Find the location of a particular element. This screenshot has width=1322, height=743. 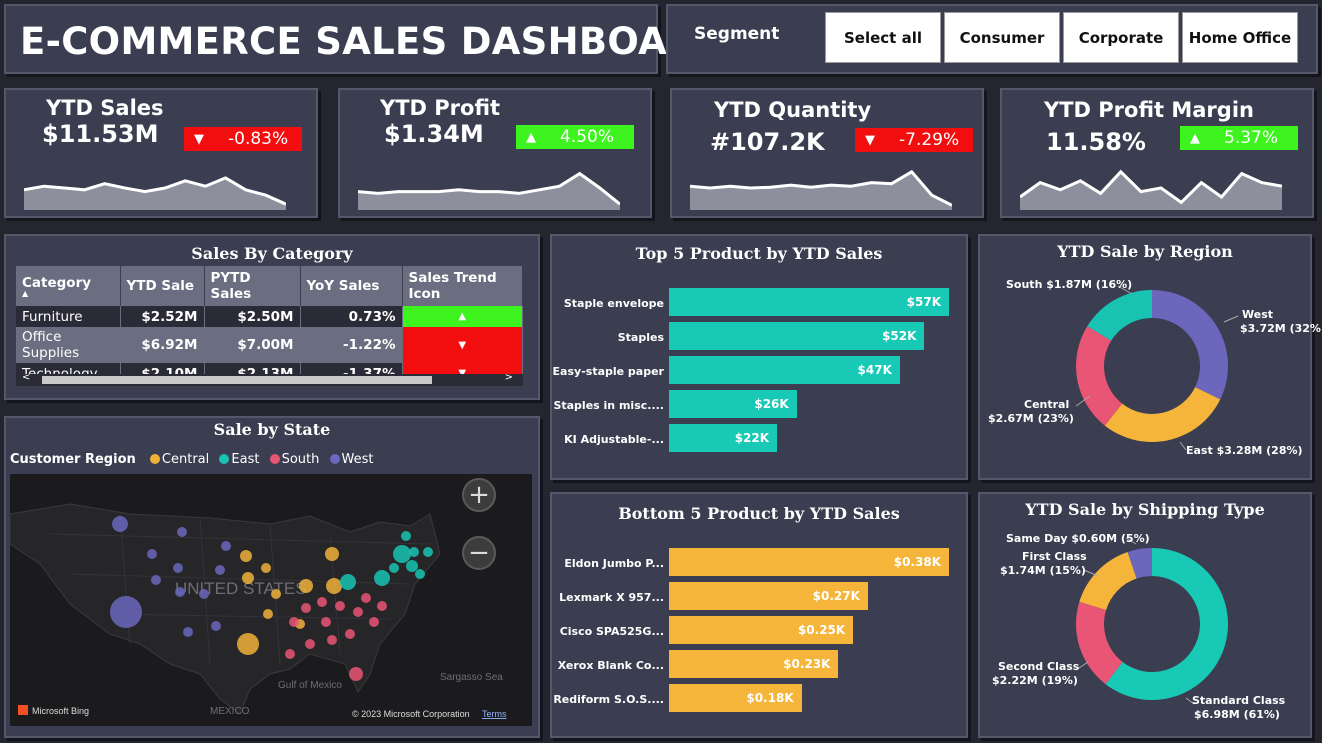

legend-item-south: South is located at coordinates (301, 459).